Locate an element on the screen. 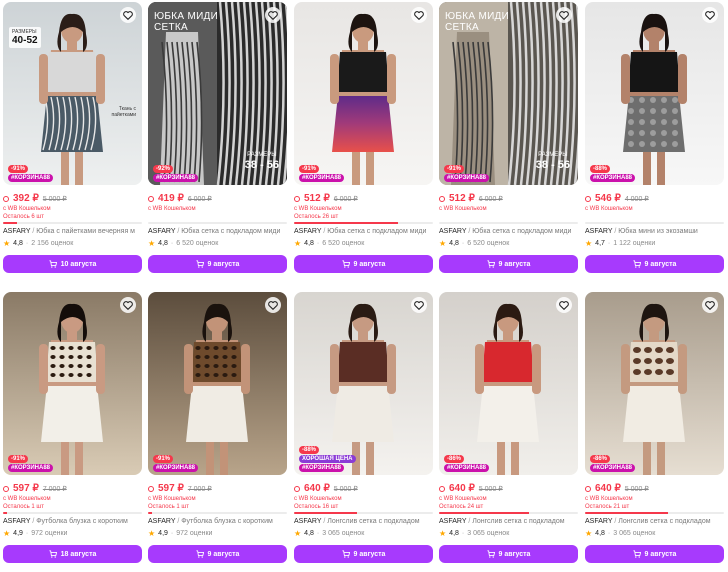 The image size is (728, 572). add-to-cart-button: 18 августа is located at coordinates (72, 554).